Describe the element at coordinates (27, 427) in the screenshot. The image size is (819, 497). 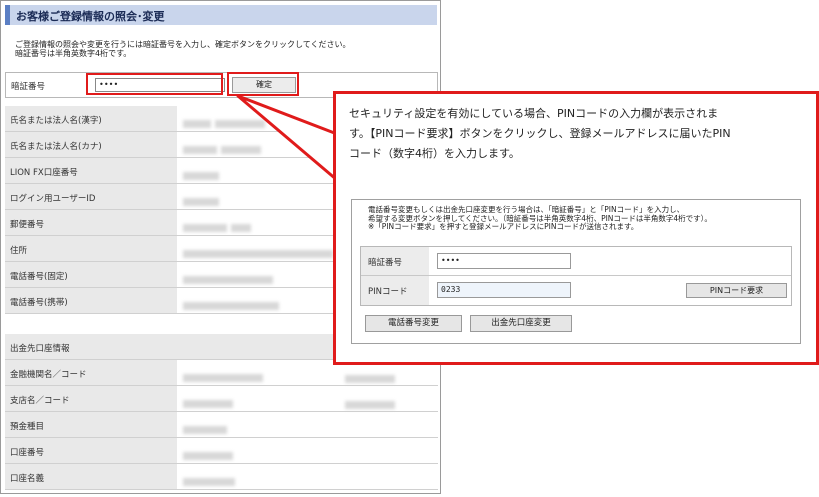
I see `field-label: 預金種目` at that location.